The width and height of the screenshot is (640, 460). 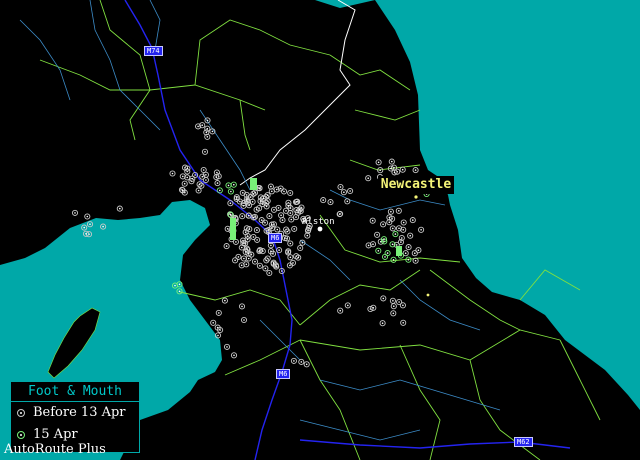 What do you see at coordinates (416, 185) in the screenshot?
I see `place-label-newcastle: Newcastle` at bounding box center [416, 185].